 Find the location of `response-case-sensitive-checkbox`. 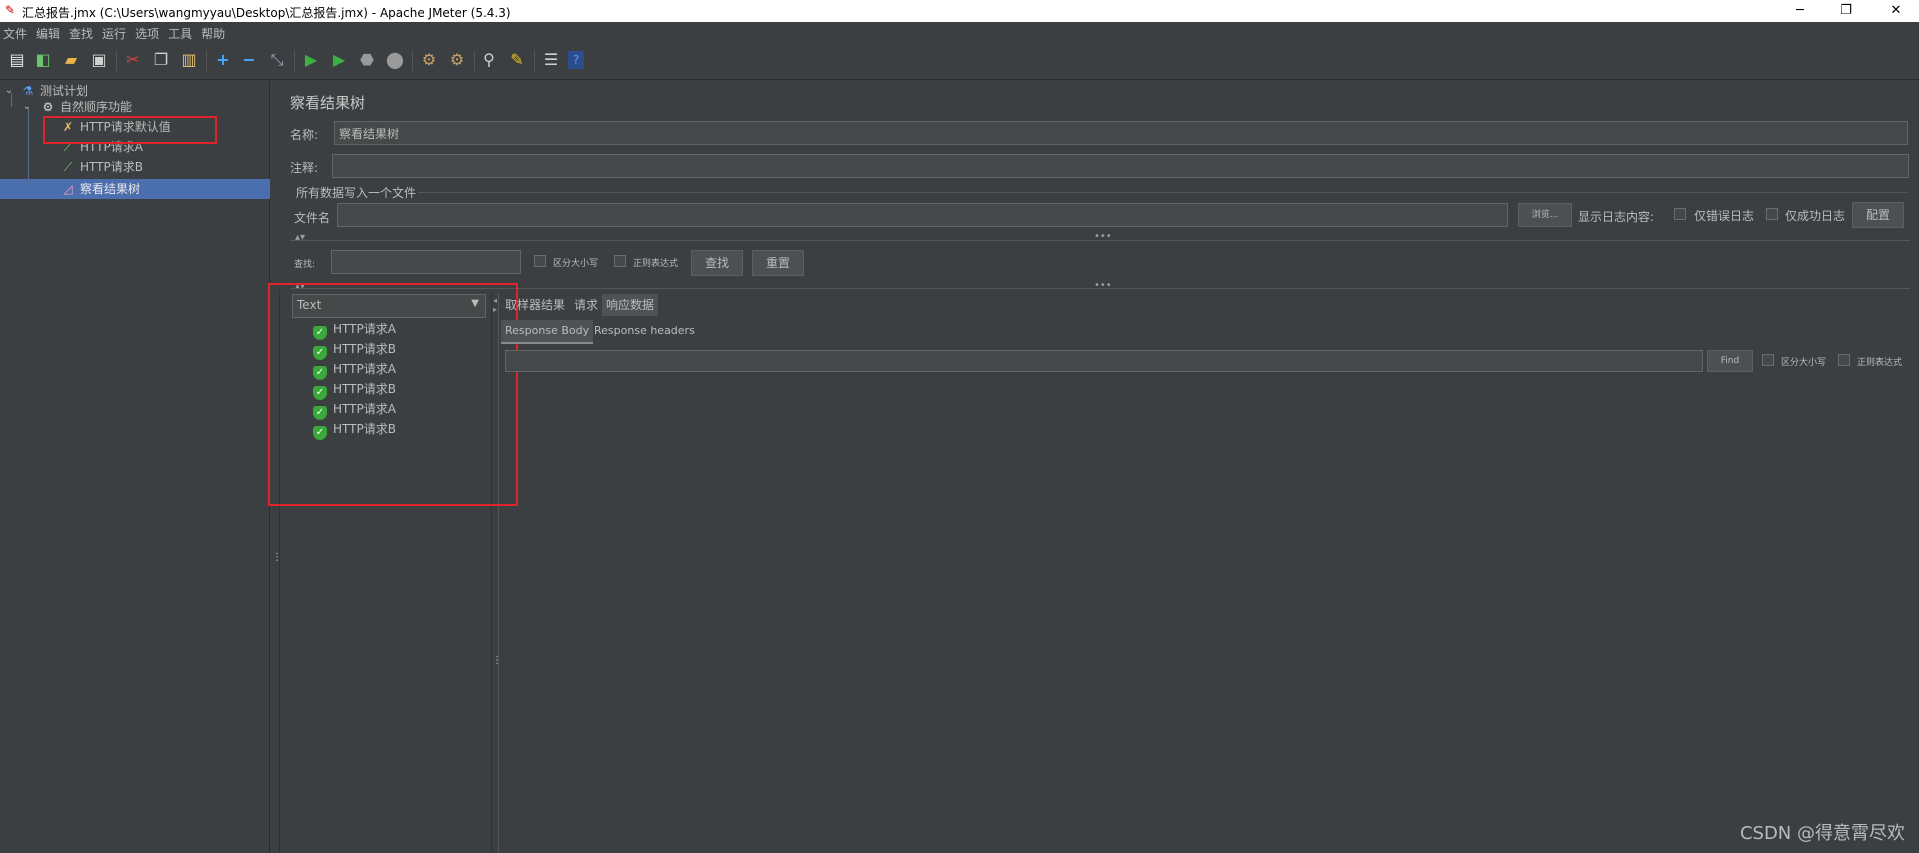

response-case-sensitive-checkbox is located at coordinates (1768, 360).